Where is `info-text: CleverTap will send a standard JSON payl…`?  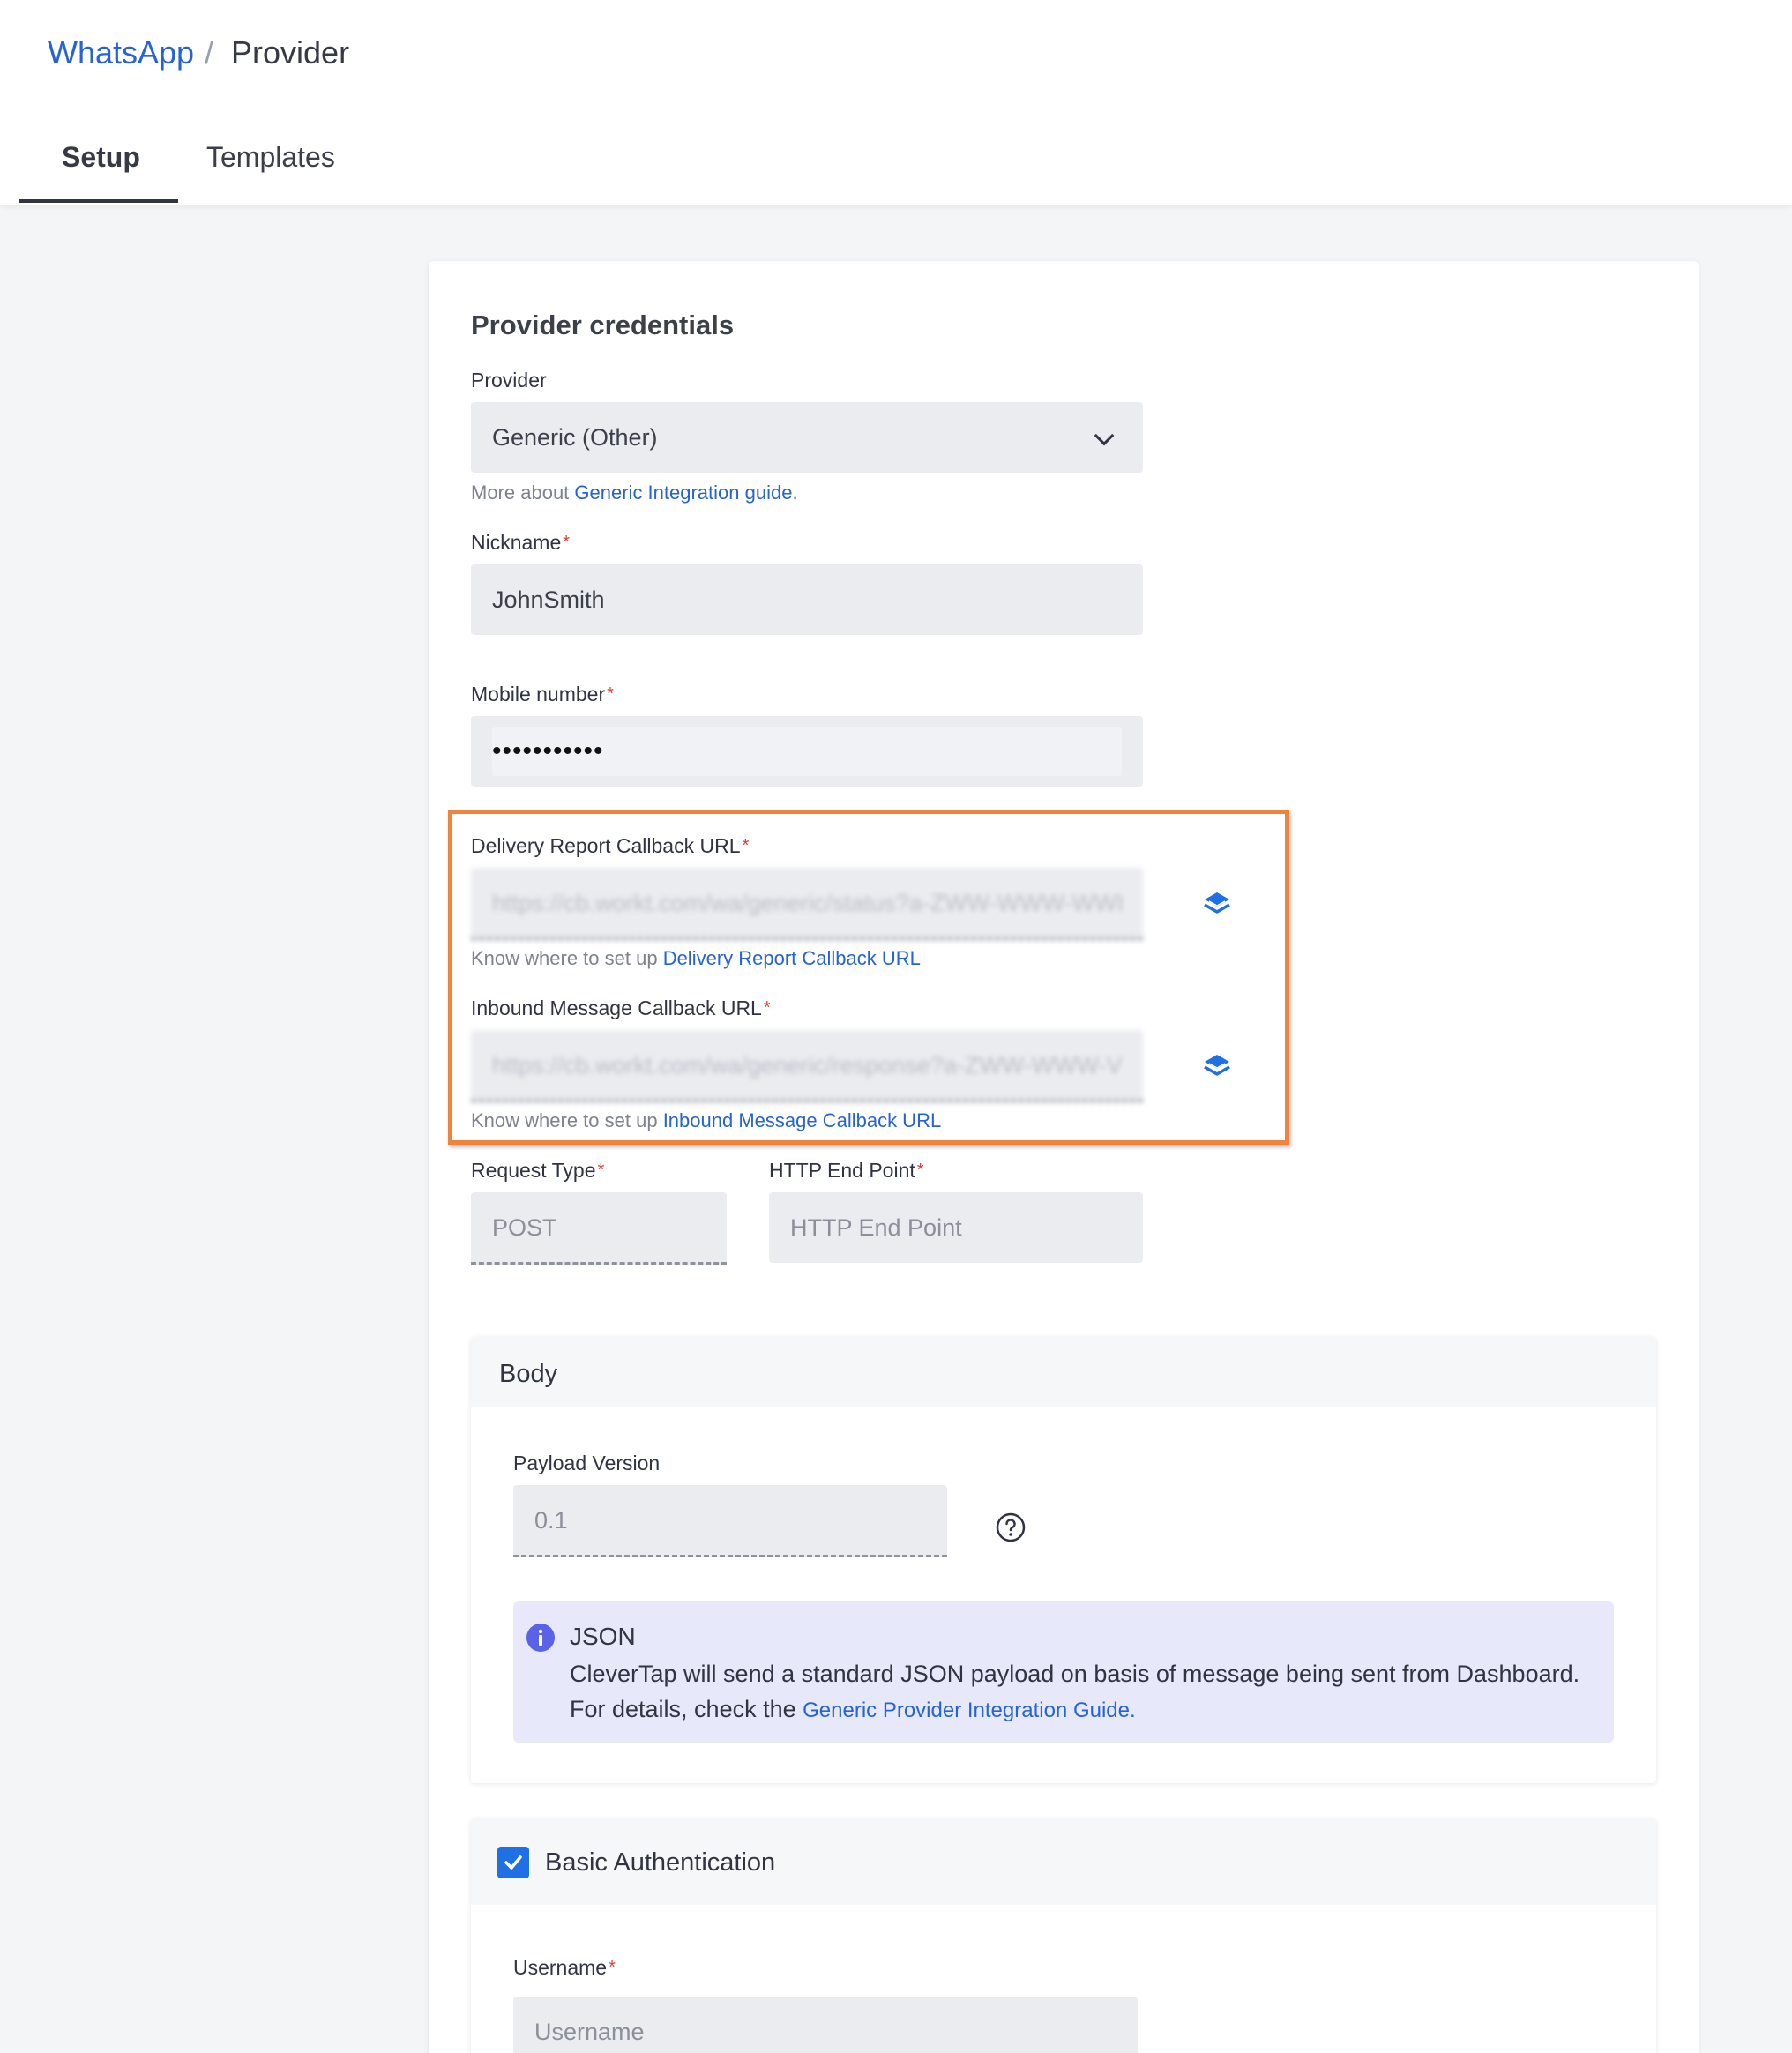 info-text: CleverTap will send a standard JSON payl… is located at coordinates (1086, 1692).